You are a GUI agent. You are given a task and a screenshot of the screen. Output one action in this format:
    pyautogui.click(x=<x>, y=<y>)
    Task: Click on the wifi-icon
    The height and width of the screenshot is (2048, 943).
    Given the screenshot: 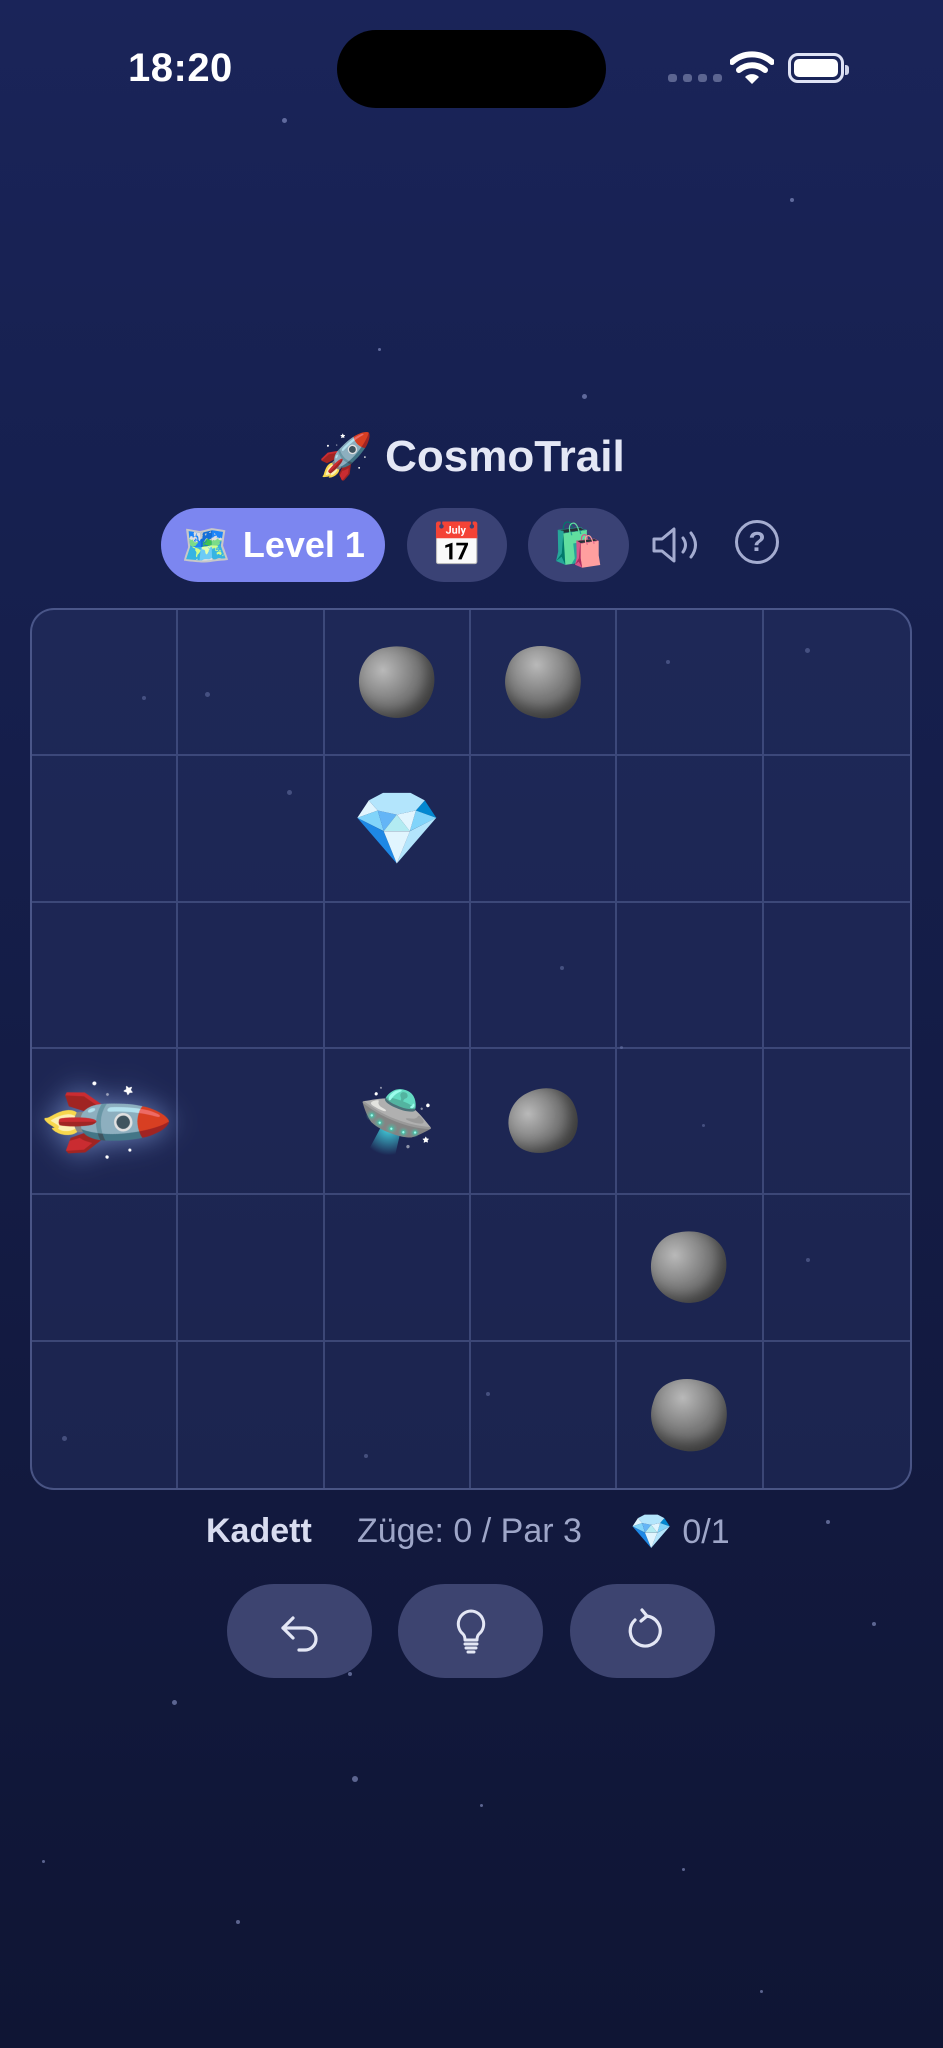 What is the action you would take?
    pyautogui.click(x=752, y=67)
    